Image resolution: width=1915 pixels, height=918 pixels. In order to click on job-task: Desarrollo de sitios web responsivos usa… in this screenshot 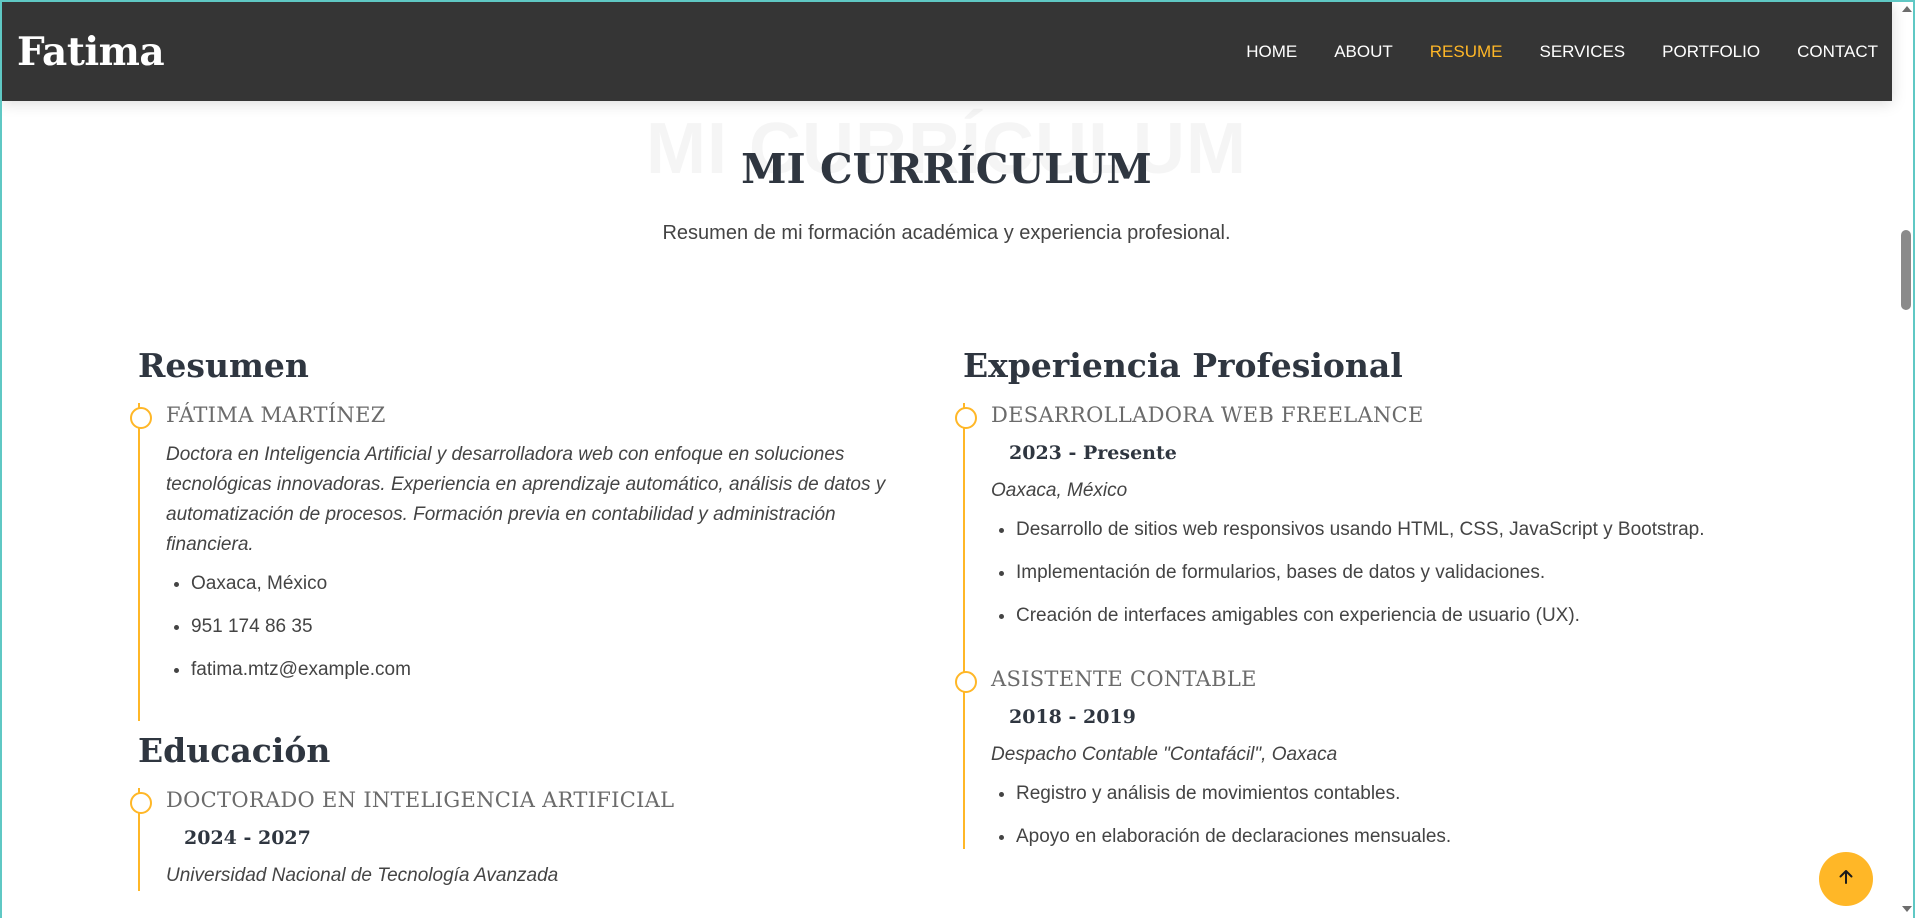, I will do `click(1414, 530)`.